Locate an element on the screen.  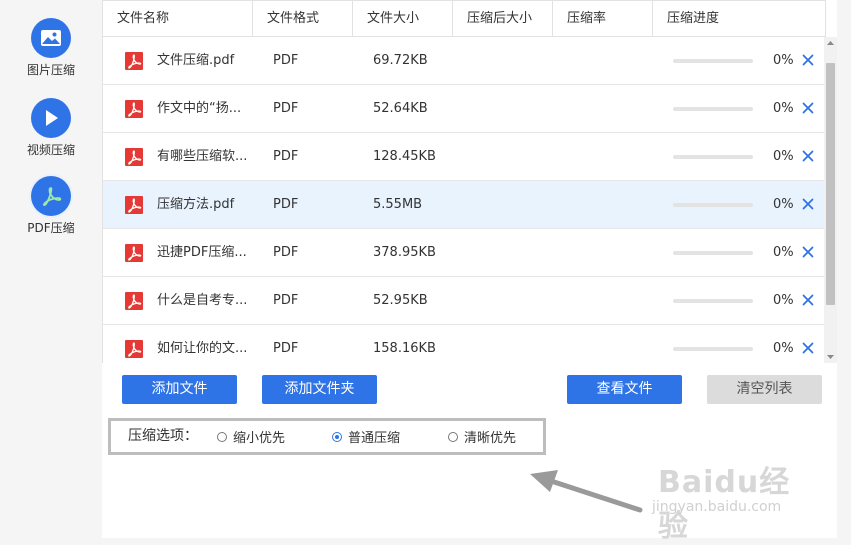
sidebar-item-video-compress: 视频压缩 is located at coordinates (51, 127).